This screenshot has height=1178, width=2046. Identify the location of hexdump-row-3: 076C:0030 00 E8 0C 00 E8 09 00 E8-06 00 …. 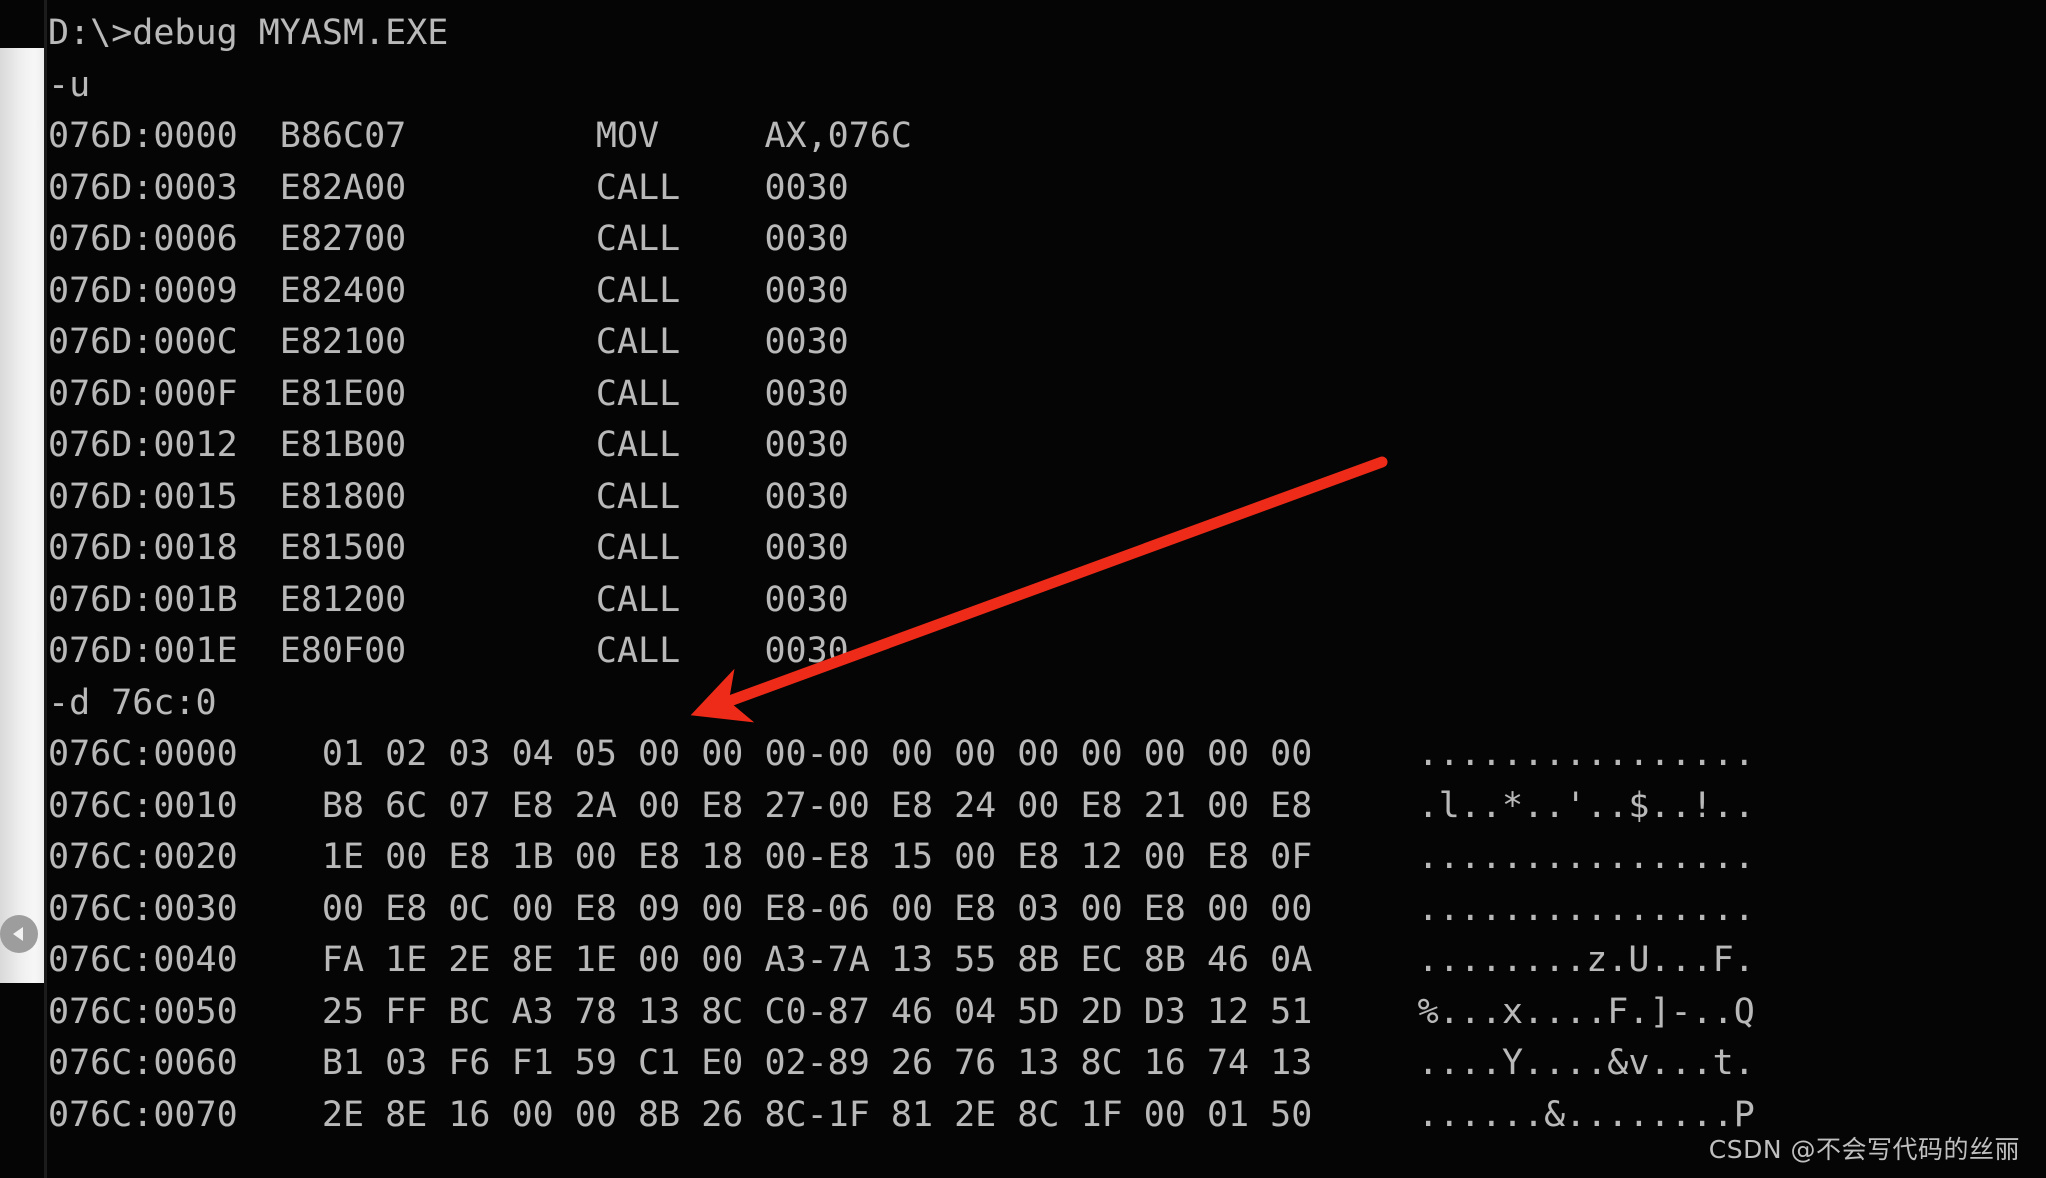
(901, 908).